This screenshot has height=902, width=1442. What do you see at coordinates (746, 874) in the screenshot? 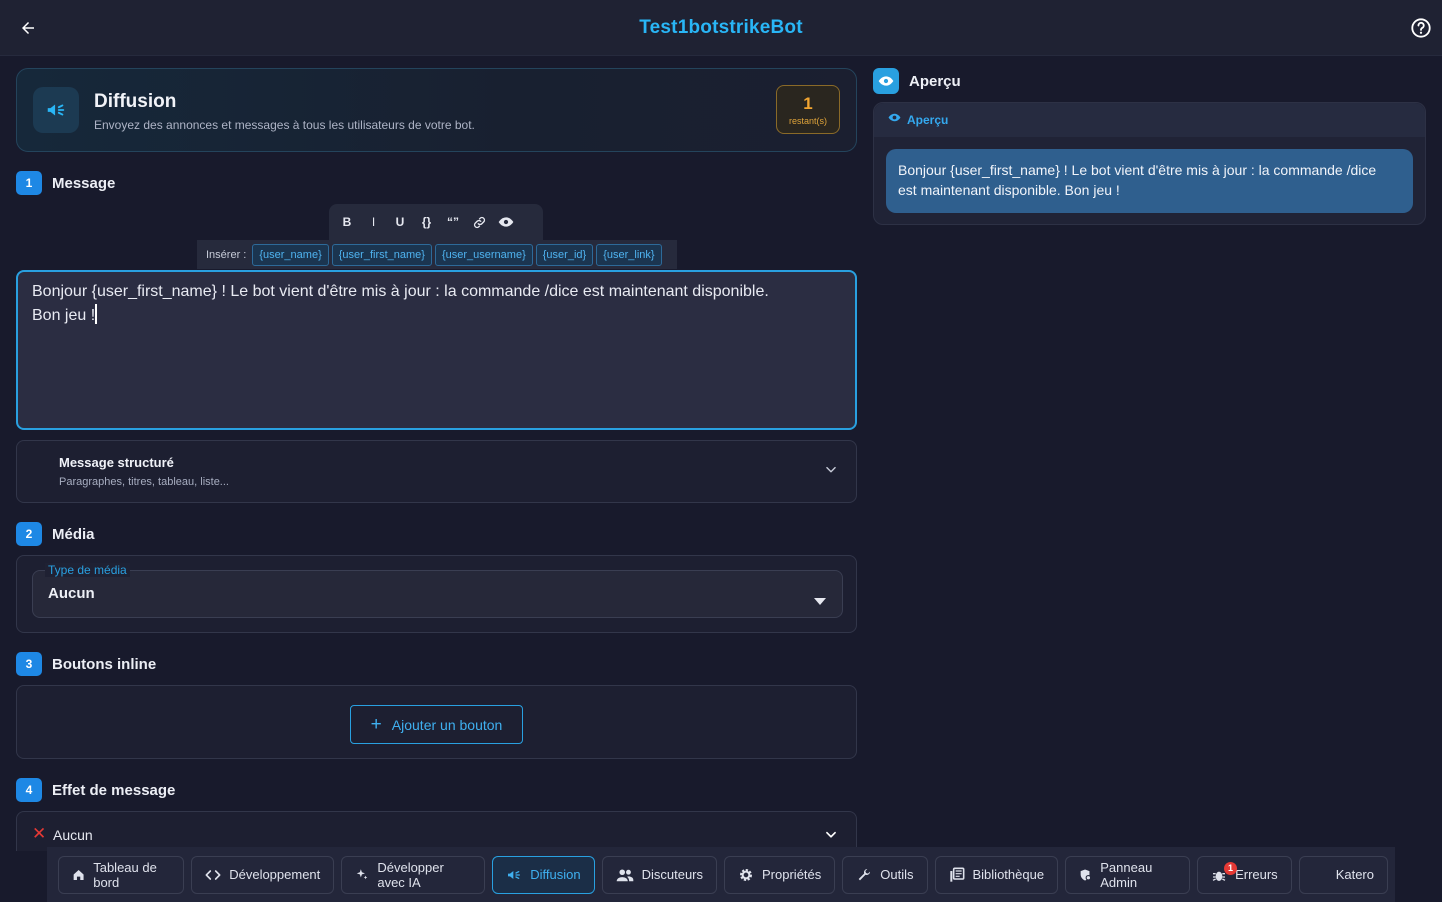
I see `gear-icon` at bounding box center [746, 874].